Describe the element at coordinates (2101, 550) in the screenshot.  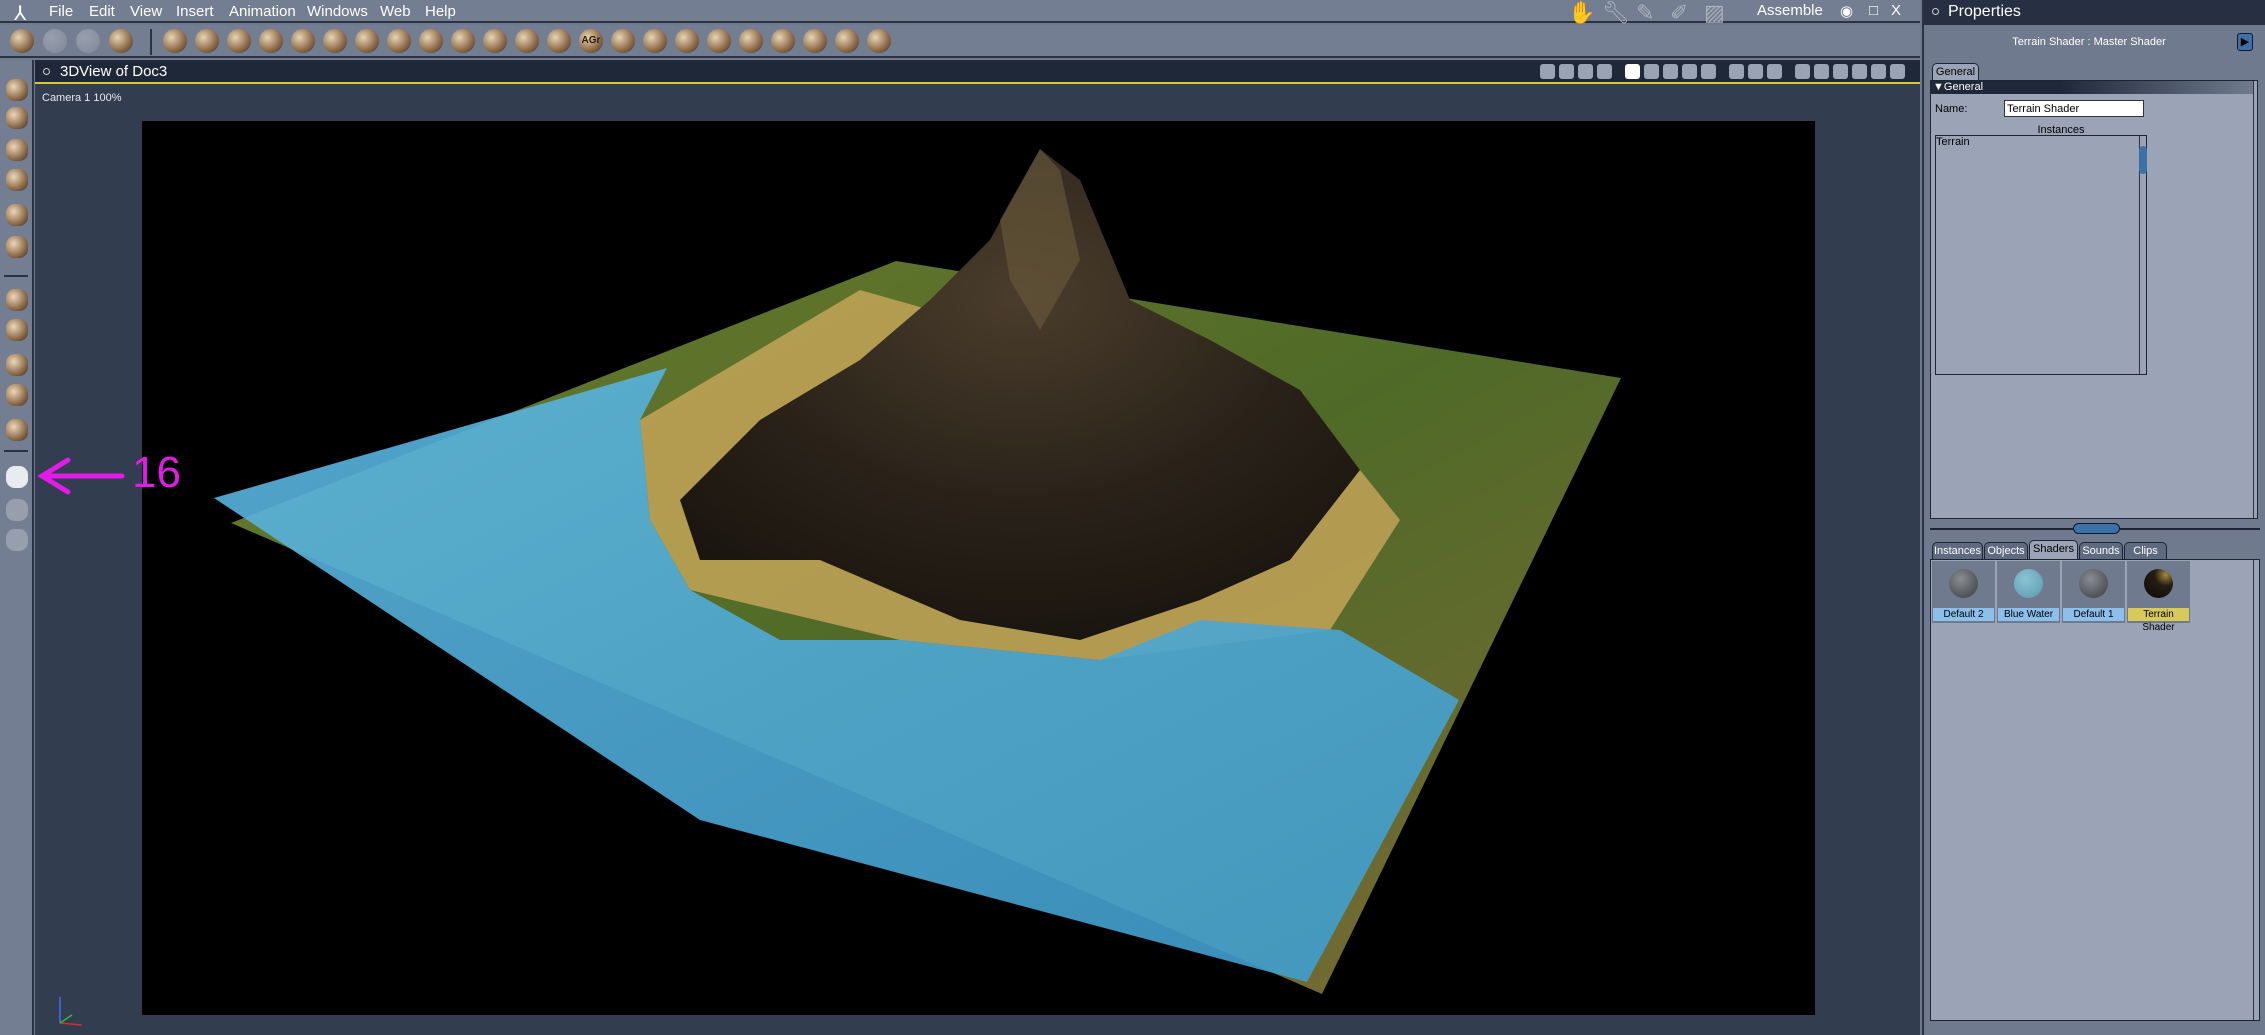
I see `tab-sounds: Sounds` at that location.